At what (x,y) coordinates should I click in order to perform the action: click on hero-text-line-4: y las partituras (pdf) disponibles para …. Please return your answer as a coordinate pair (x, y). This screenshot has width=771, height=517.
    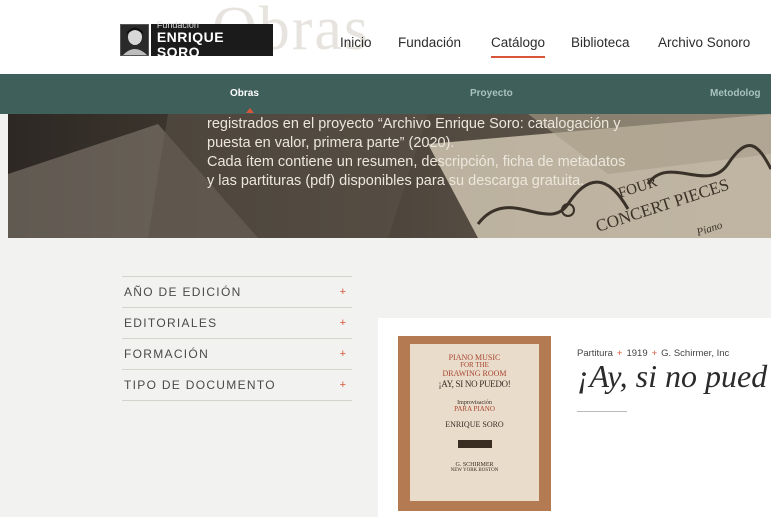
    Looking at the image, I should click on (396, 181).